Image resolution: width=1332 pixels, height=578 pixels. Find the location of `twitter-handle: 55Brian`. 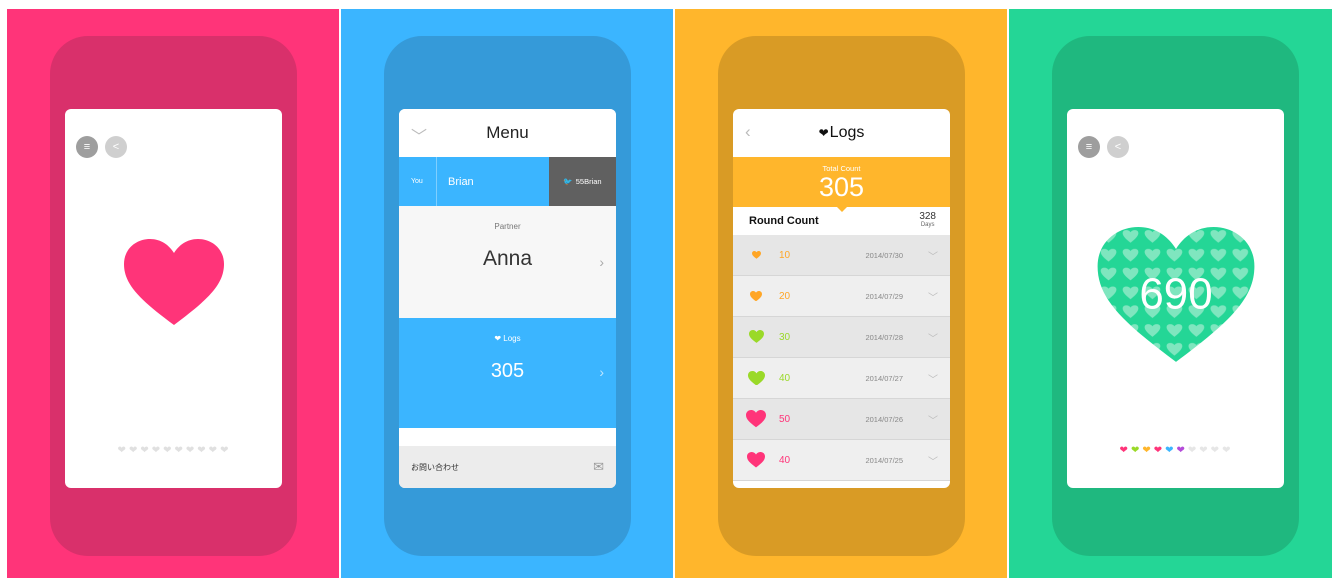

twitter-handle: 55Brian is located at coordinates (588, 181).